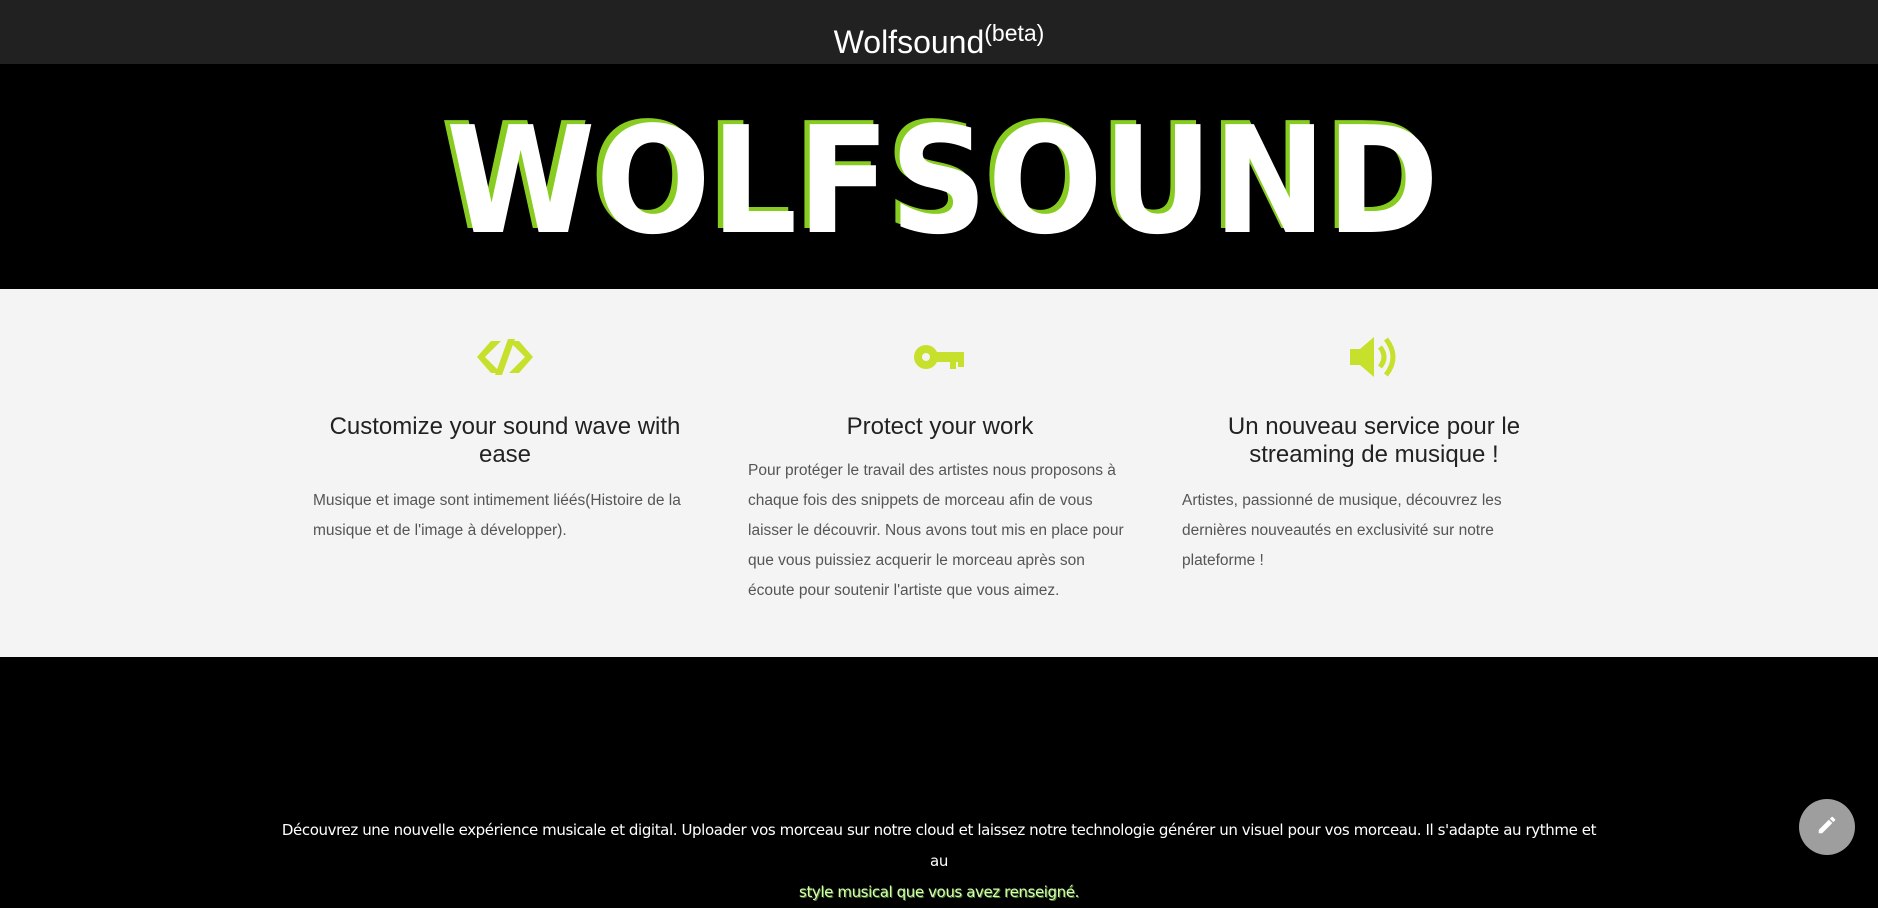 This screenshot has height=908, width=1878. What do you see at coordinates (939, 892) in the screenshot?
I see `footer-description-end: style musical que vous avez renseigné.` at bounding box center [939, 892].